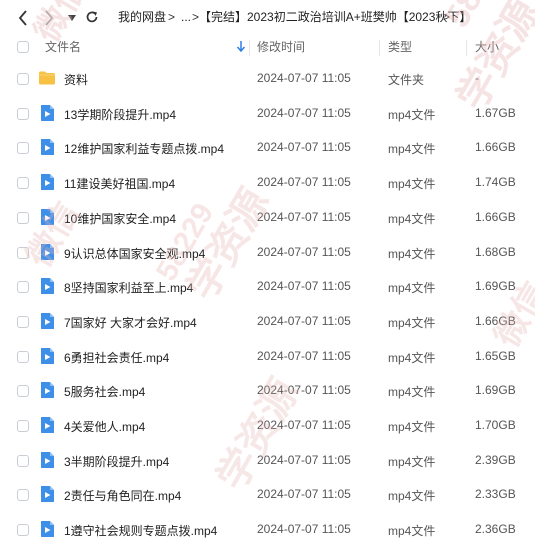 Image resolution: width=535 pixels, height=550 pixels. I want to click on file-name: 1遵守社会规则专题点拨.mp4, so click(140, 530).